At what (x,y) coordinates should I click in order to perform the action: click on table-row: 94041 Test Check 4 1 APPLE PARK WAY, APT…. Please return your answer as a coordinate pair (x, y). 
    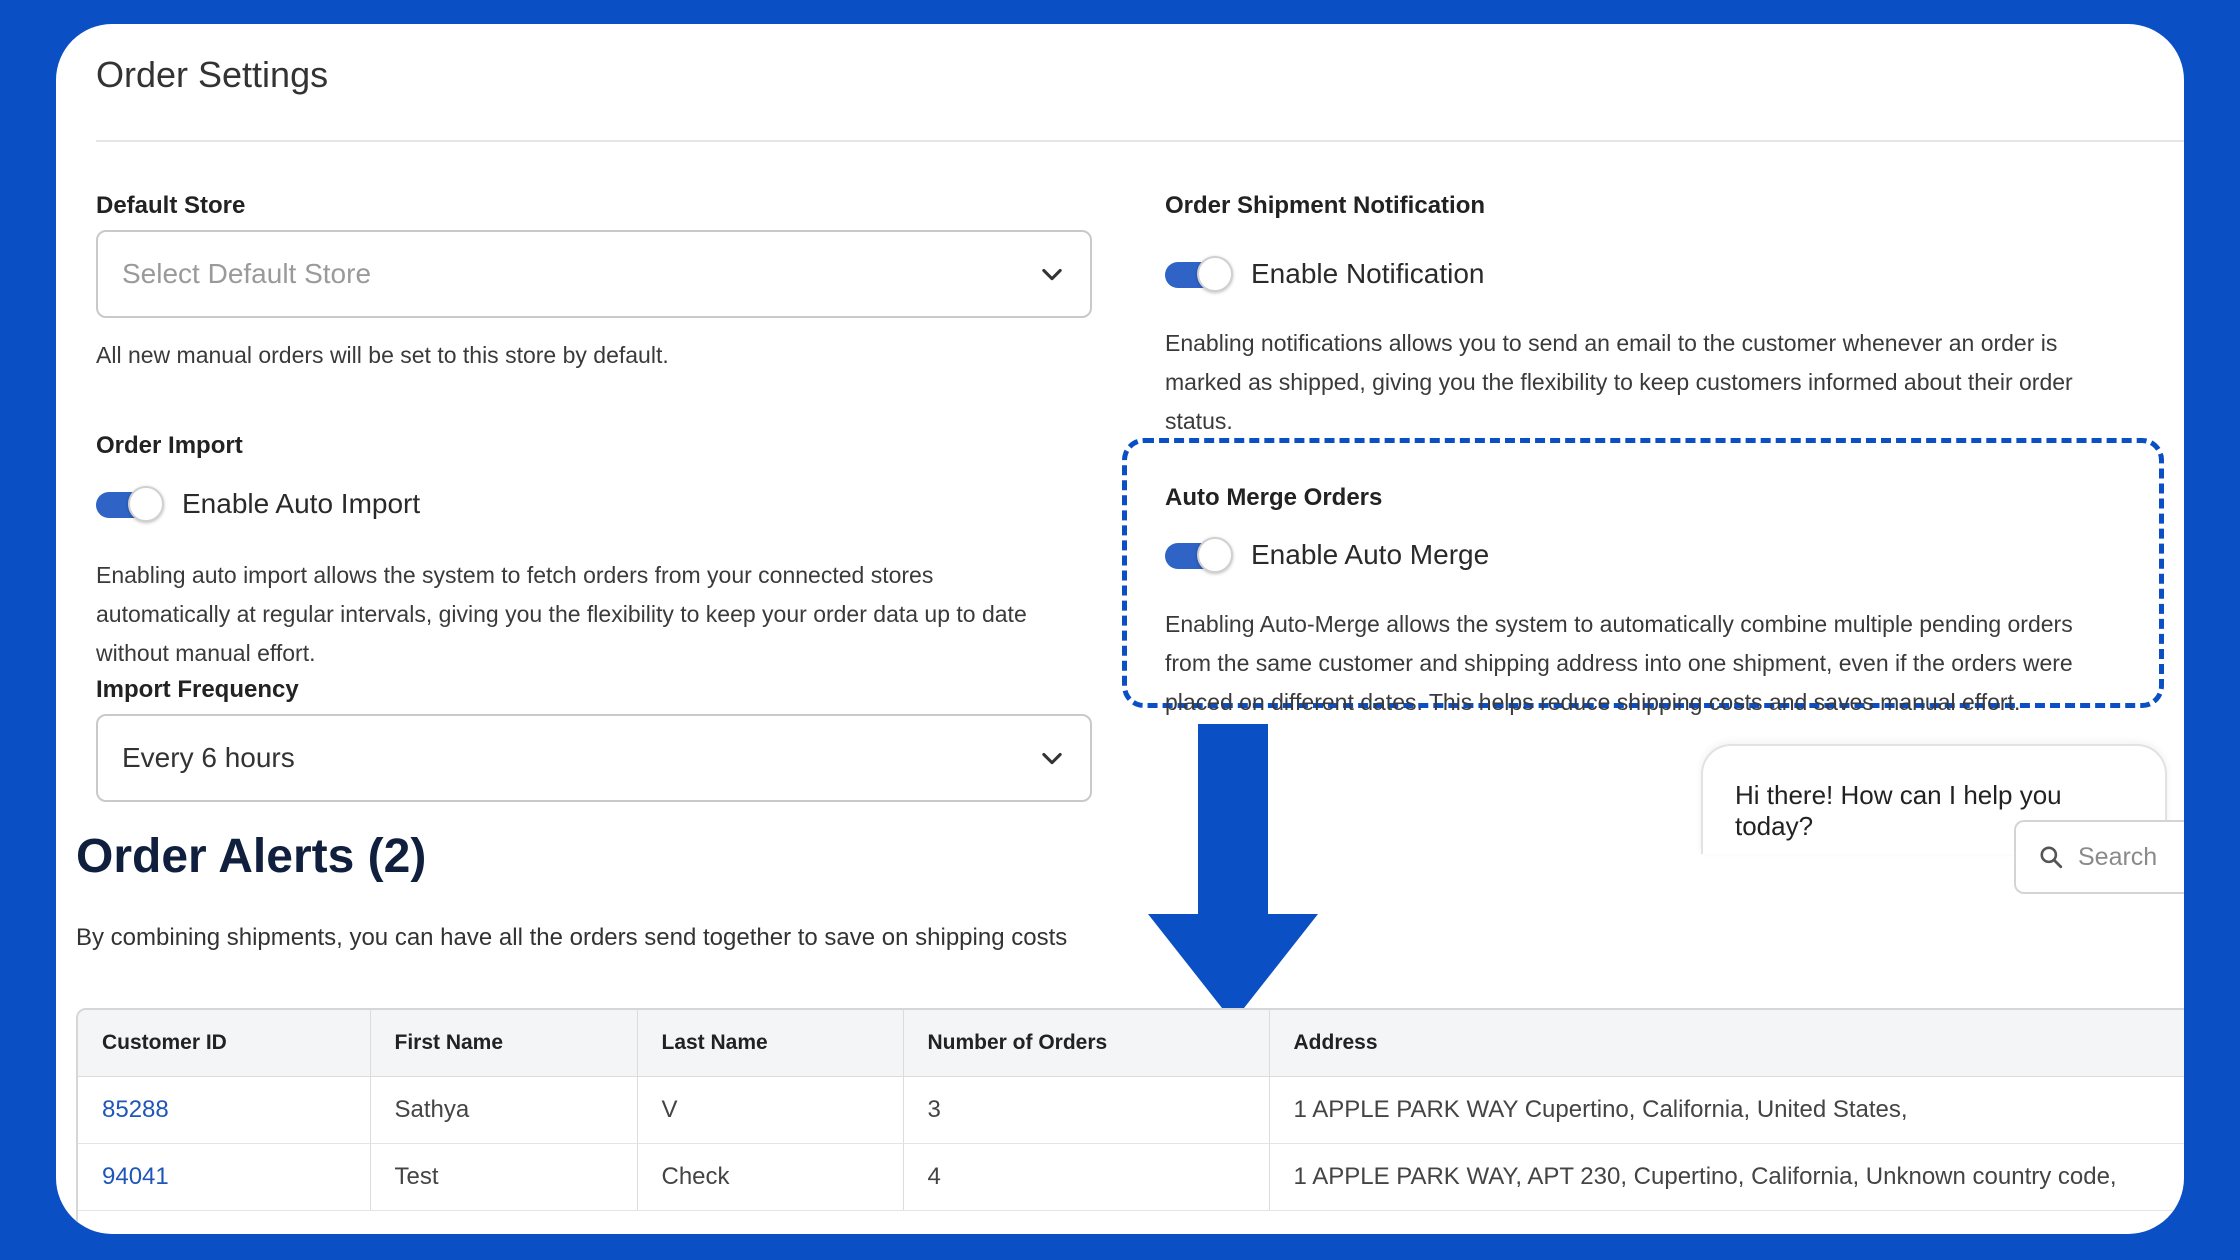
    Looking at the image, I should click on (1131, 1177).